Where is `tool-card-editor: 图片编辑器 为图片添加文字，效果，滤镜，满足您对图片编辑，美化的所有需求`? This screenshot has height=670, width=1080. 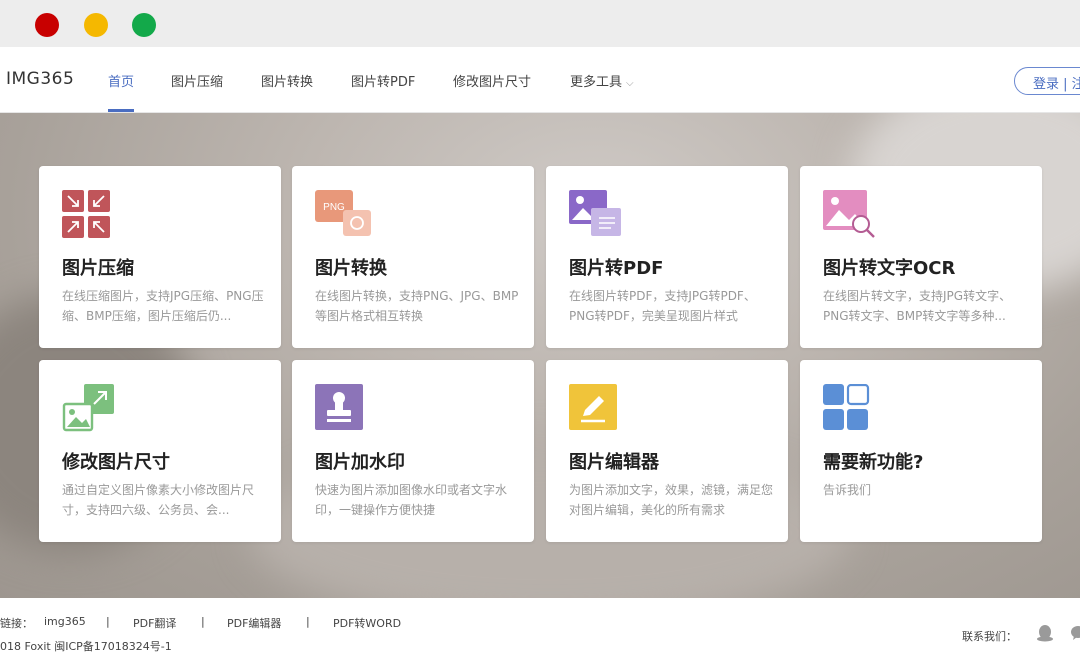 tool-card-editor: 图片编辑器 为图片添加文字，效果，滤镜，满足您对图片编辑，美化的所有需求 is located at coordinates (667, 451).